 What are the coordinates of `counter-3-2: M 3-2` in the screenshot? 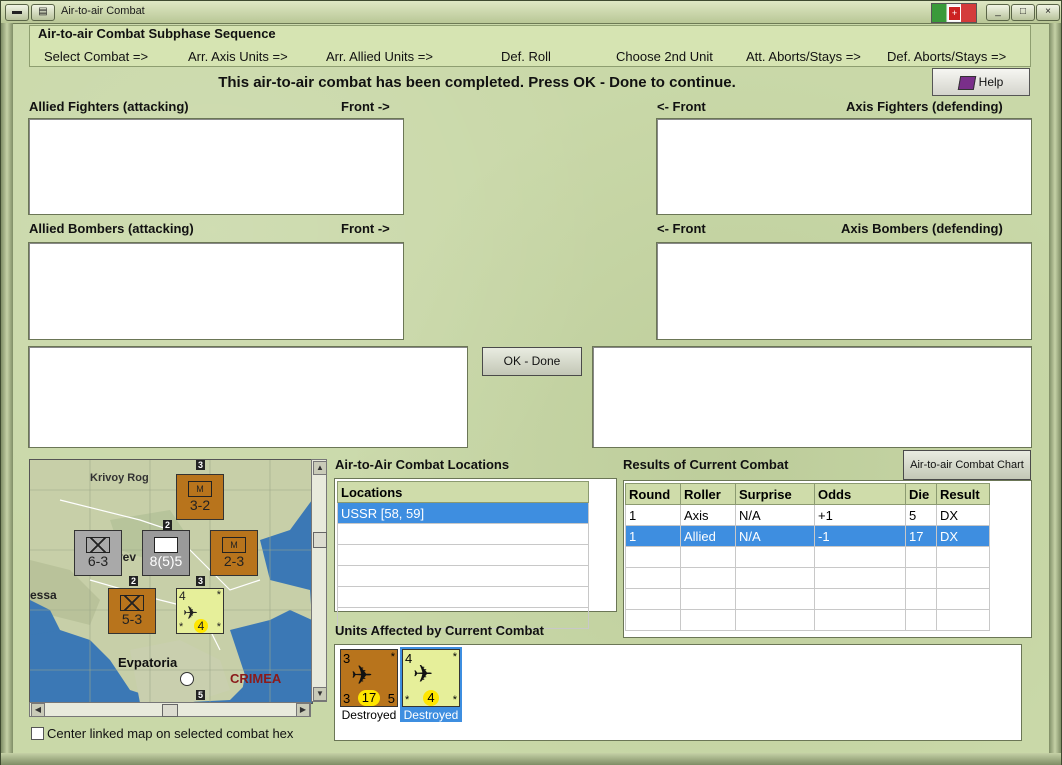 It's located at (200, 497).